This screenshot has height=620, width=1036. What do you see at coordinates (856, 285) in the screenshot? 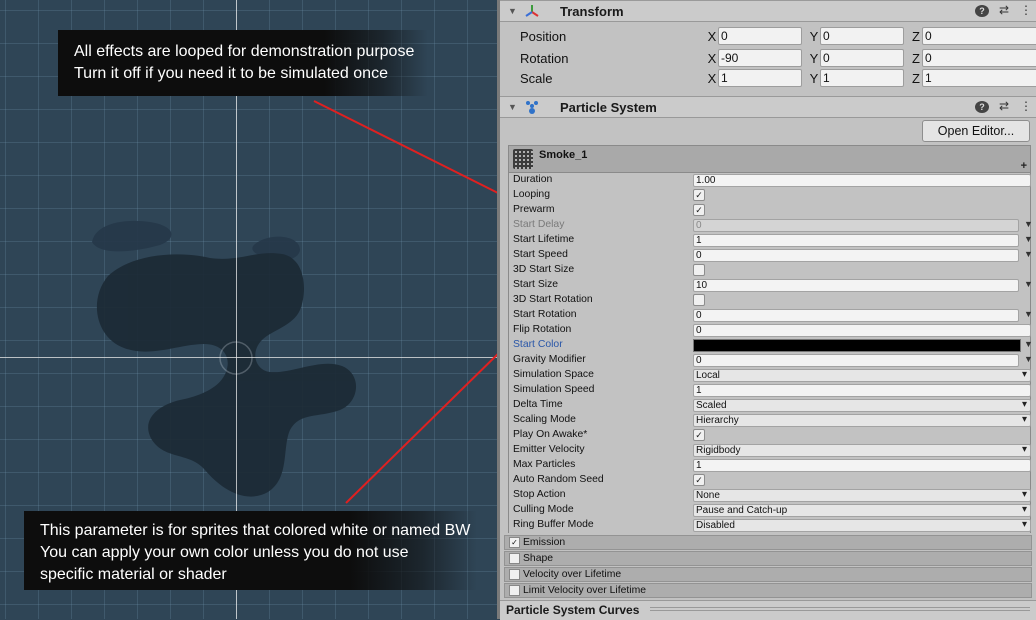
I see `start-size-field: 10` at bounding box center [856, 285].